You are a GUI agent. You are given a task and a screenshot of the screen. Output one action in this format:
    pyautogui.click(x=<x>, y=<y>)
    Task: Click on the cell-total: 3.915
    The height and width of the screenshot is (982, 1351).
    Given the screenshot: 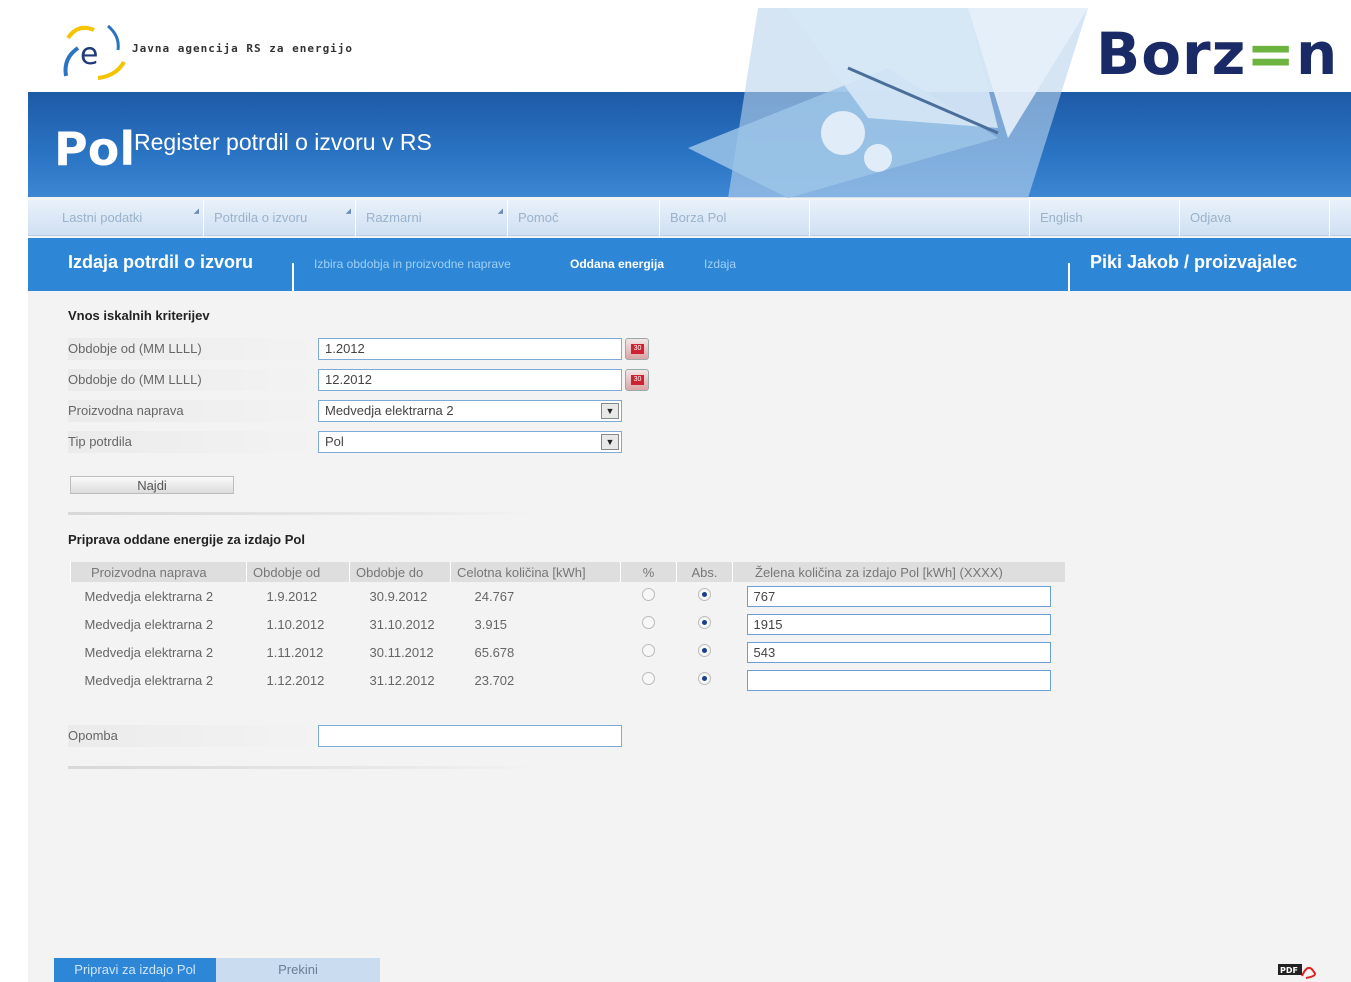 What is the action you would take?
    pyautogui.click(x=491, y=624)
    